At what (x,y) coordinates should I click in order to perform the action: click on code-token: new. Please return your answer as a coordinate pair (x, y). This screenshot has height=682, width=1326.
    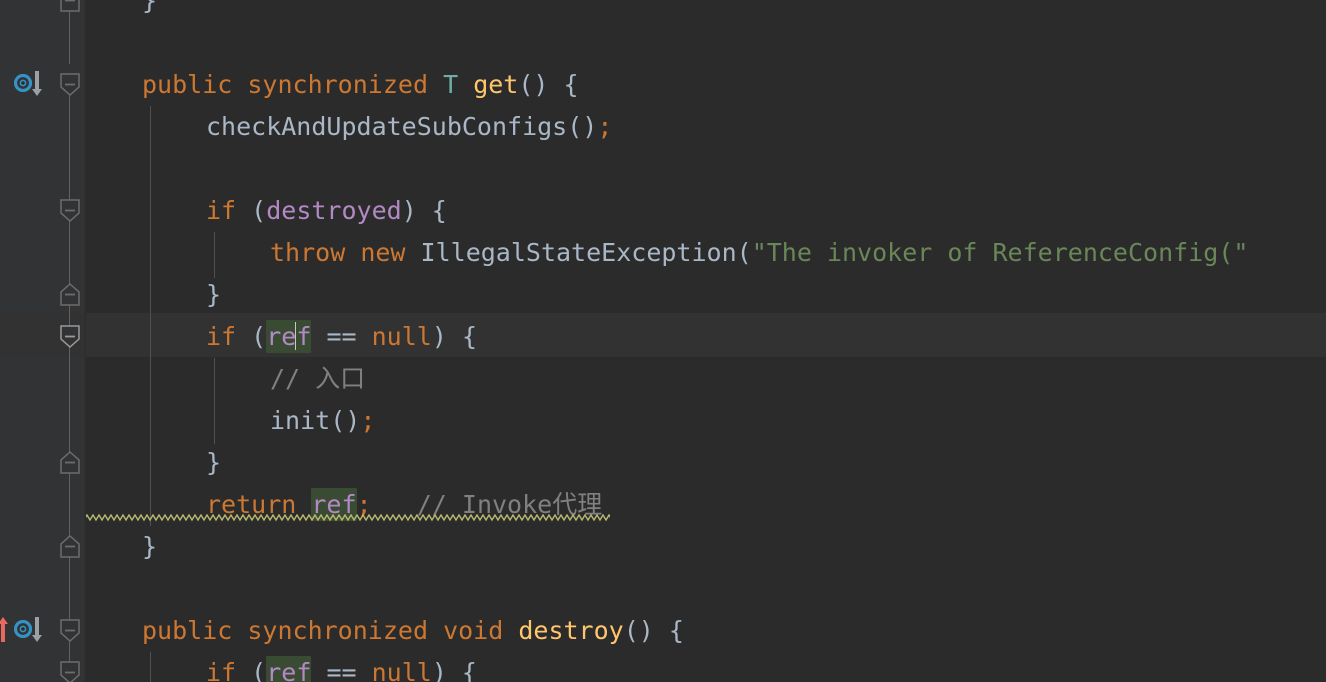
    Looking at the image, I should click on (383, 252).